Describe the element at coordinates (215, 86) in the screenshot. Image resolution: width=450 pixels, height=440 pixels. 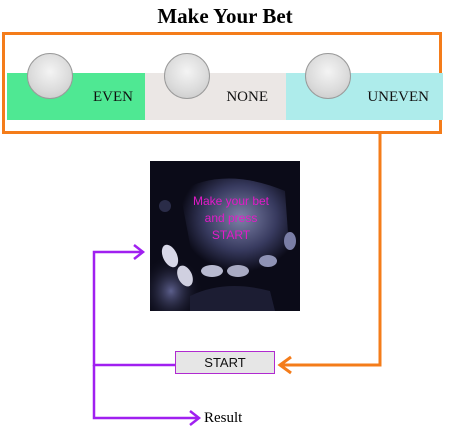
I see `option-none: NONE` at that location.